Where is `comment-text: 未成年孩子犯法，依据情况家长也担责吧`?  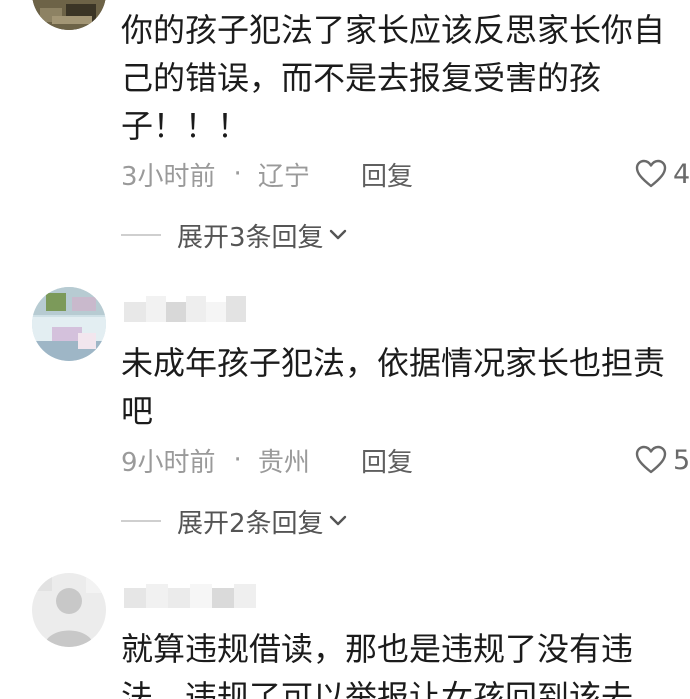
comment-text: 未成年孩子犯法，依据情况家长也担责吧 is located at coordinates (393, 387).